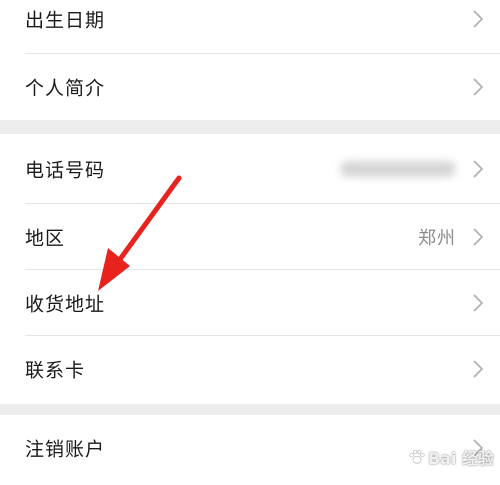 The height and width of the screenshot is (485, 500). I want to click on row-region: 地区 郑州, so click(250, 237).